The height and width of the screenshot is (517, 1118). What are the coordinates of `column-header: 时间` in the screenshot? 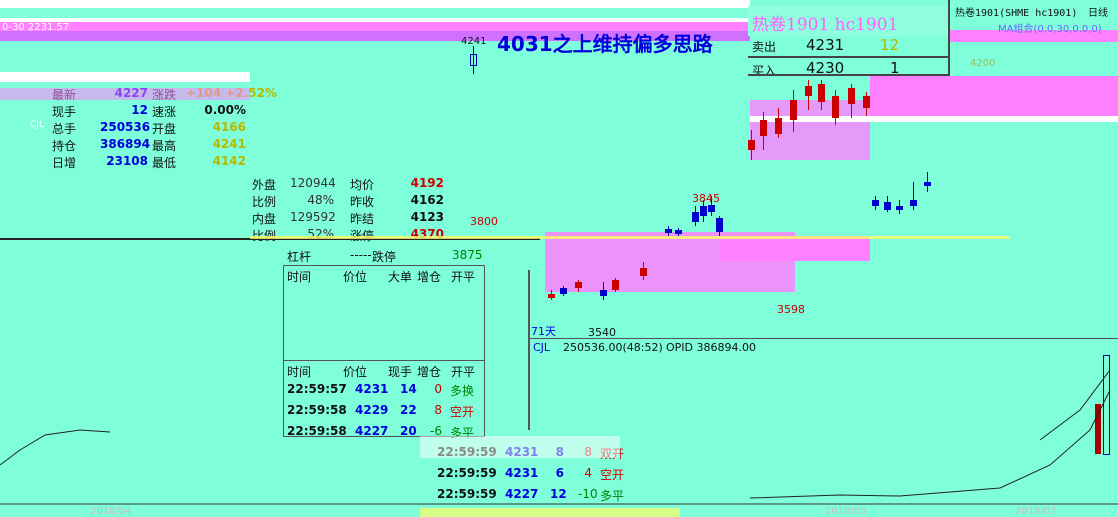 It's located at (299, 276).